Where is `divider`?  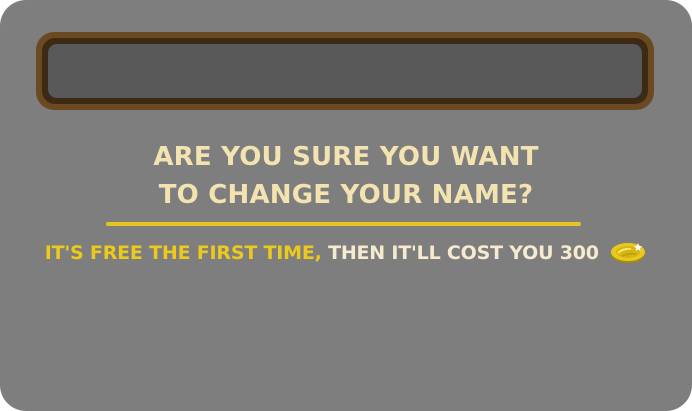 divider is located at coordinates (343, 224).